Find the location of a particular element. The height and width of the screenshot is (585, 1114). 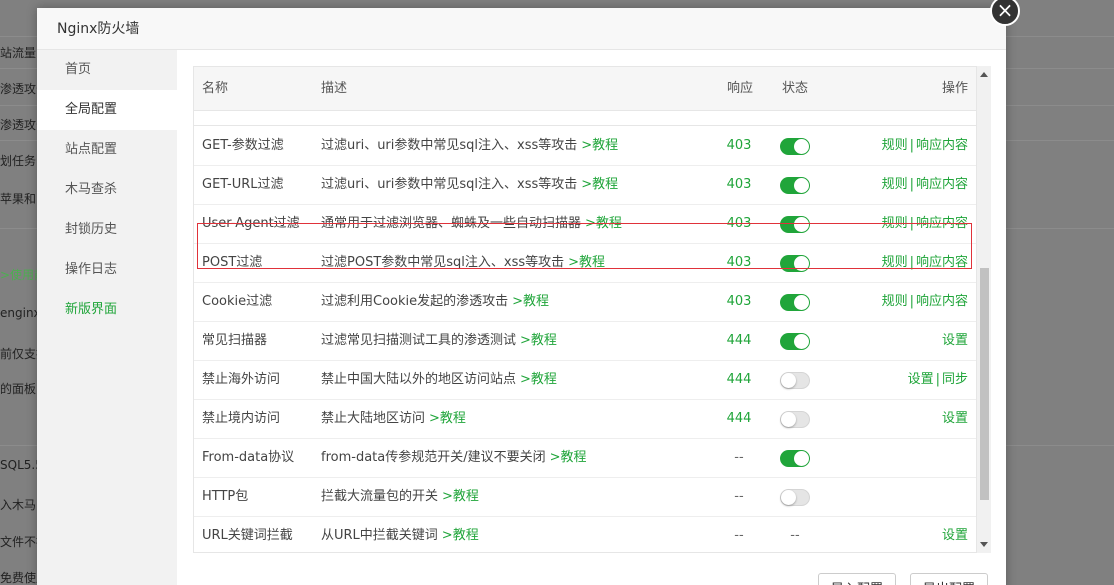

sidebar-item-site-config: 站点配置 is located at coordinates (107, 150).